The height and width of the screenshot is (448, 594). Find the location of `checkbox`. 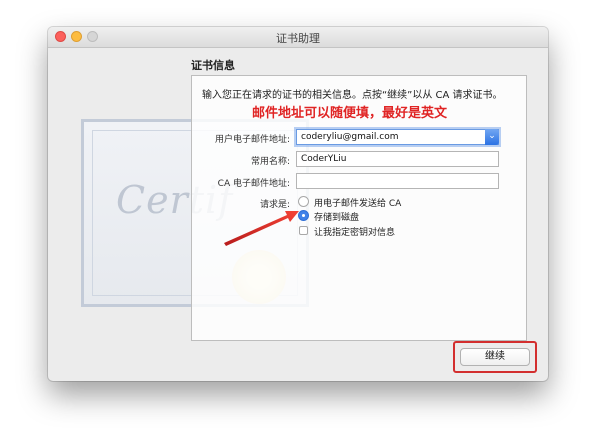

checkbox is located at coordinates (303, 230).